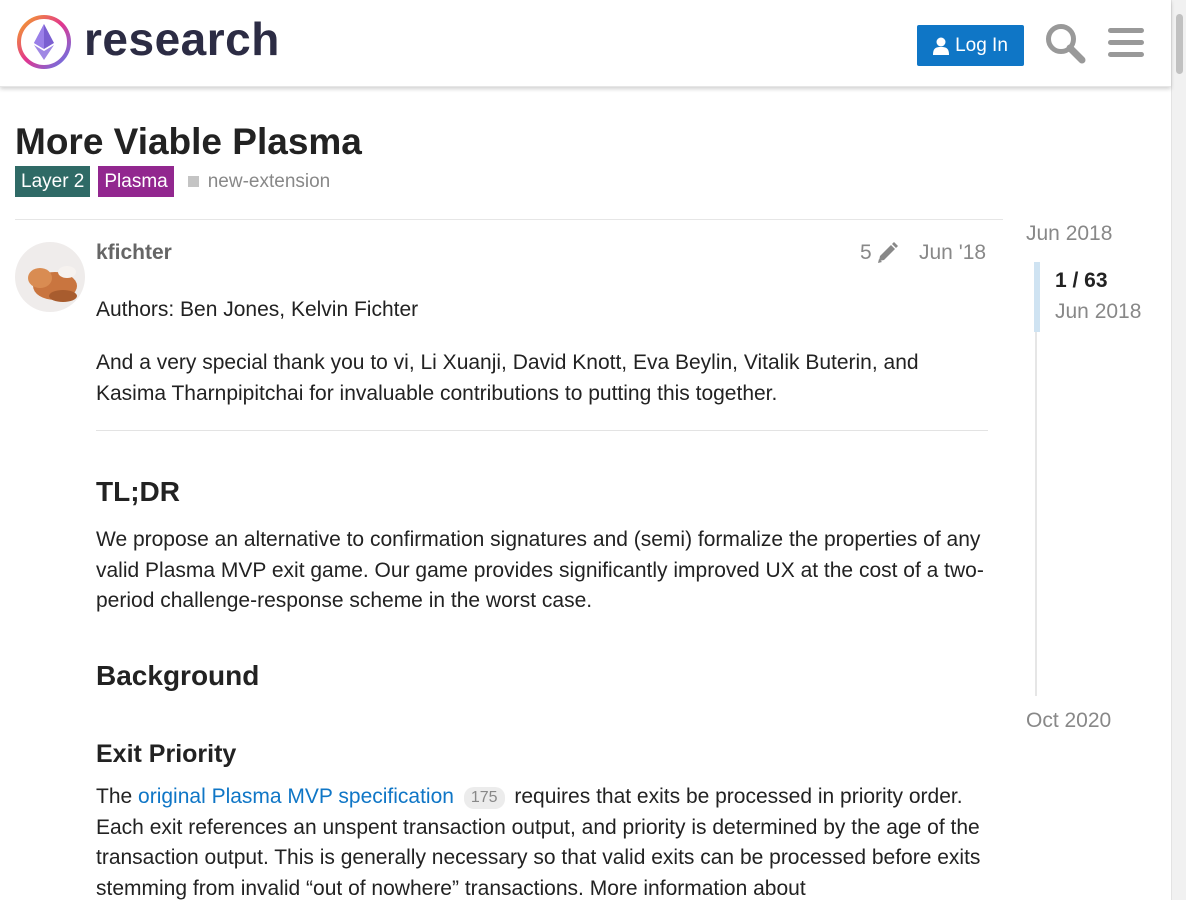 The image size is (1186, 904). What do you see at coordinates (1178, 450) in the screenshot?
I see `page-scrollbar` at bounding box center [1178, 450].